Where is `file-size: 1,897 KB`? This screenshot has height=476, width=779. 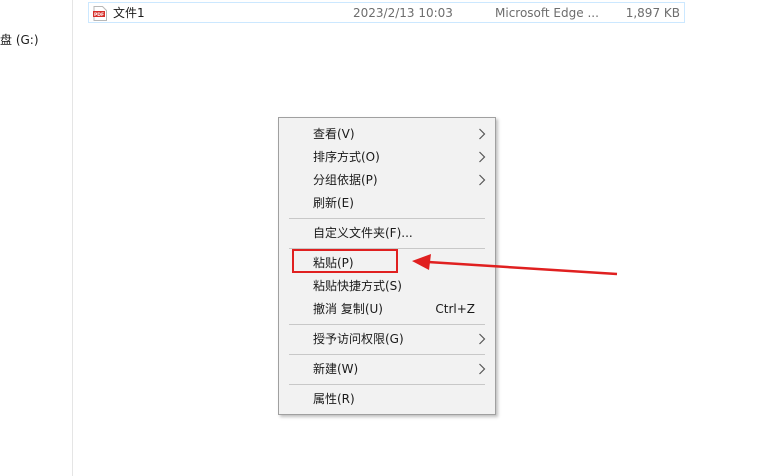
file-size: 1,897 KB is located at coordinates (652, 13).